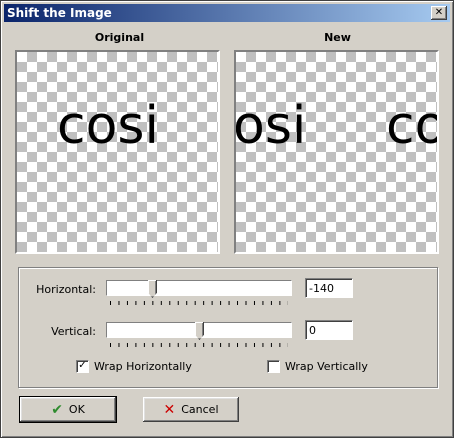 The height and width of the screenshot is (438, 454). I want to click on vertical-label: Vertical:, so click(73, 331).